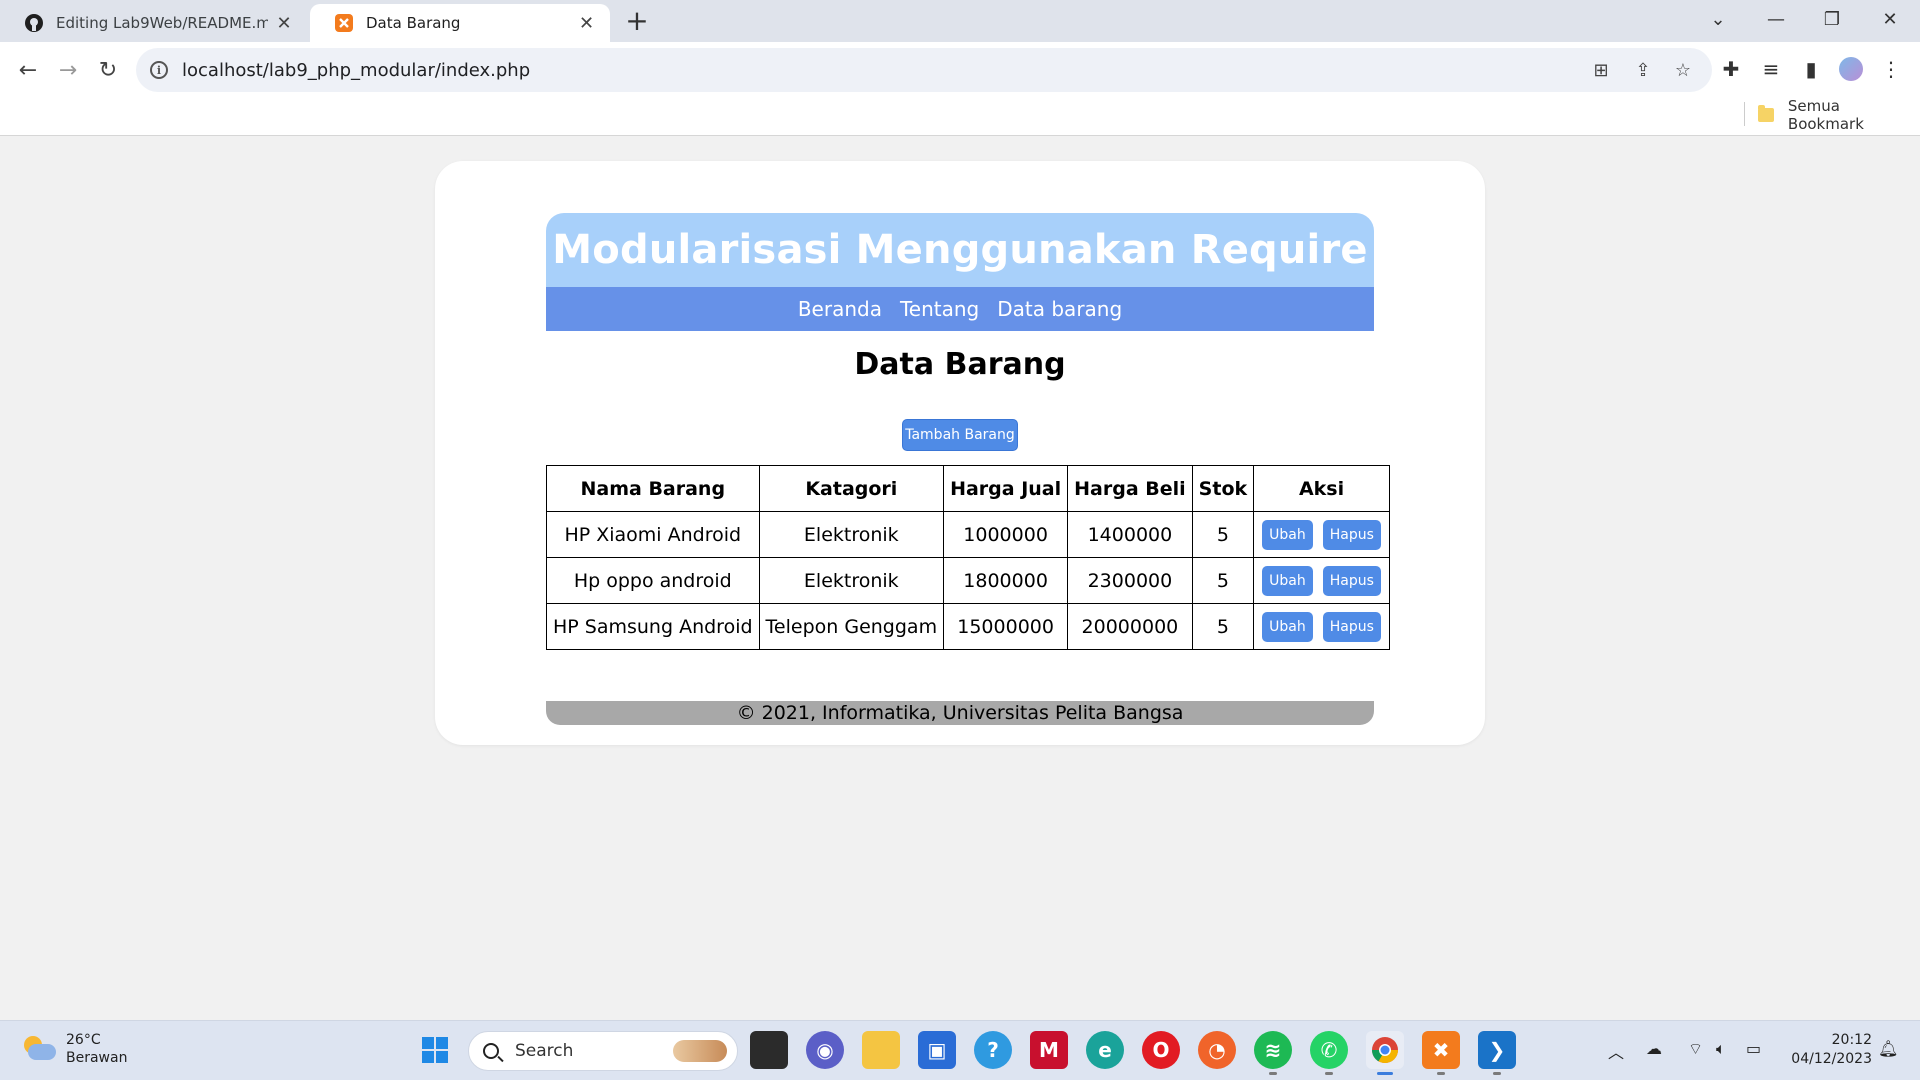 This screenshot has height=1080, width=1920. I want to click on show-hidden-icons-chevron-icon: ︿, so click(1616, 1051).